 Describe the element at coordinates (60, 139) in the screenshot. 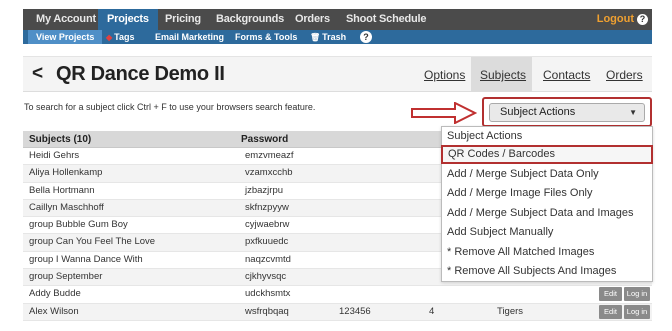

I see `column-header-subjects: Subjects (10)` at that location.